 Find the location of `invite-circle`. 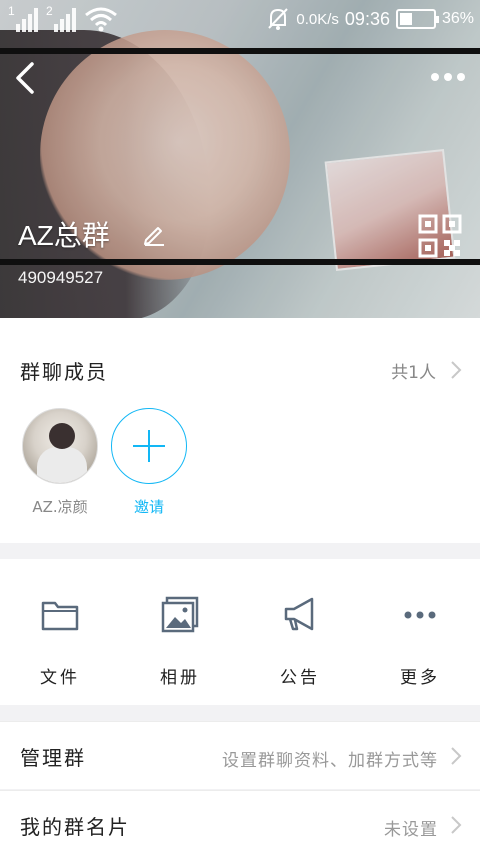

invite-circle is located at coordinates (149, 446).